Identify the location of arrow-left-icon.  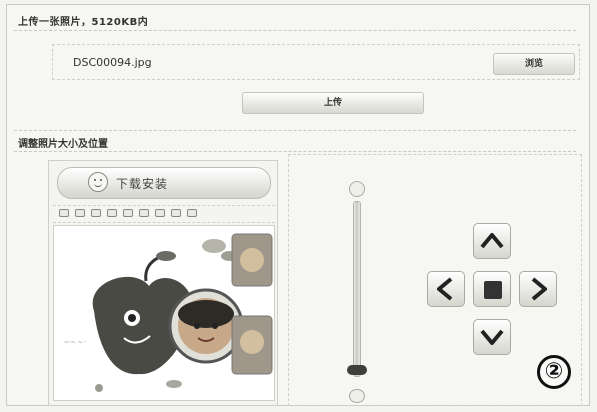
(445, 289).